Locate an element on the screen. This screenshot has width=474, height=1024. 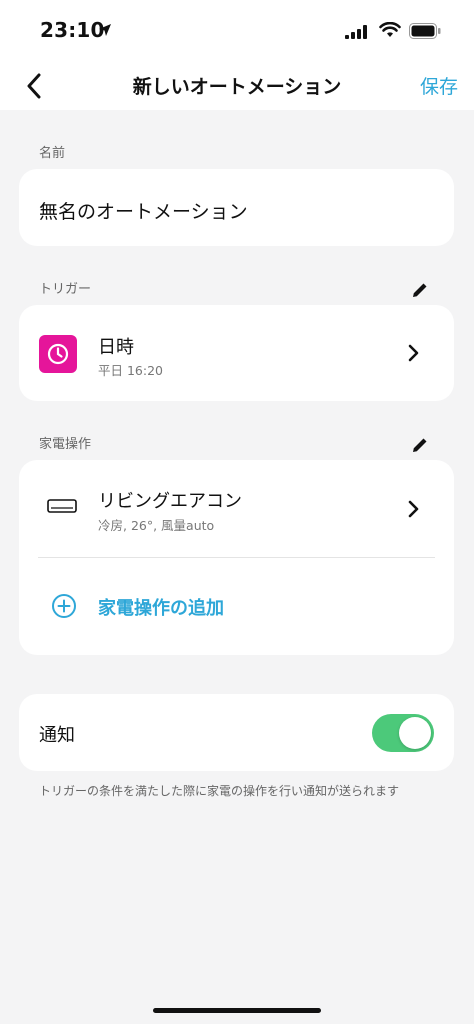
trigger-icon-tile is located at coordinates (58, 354).